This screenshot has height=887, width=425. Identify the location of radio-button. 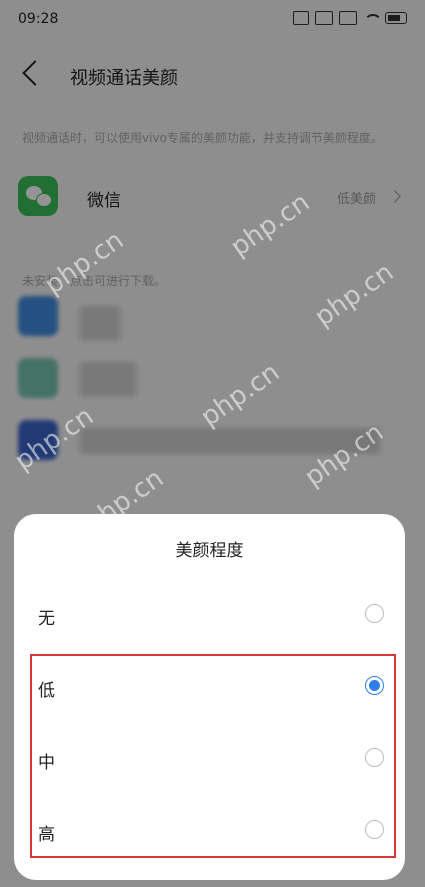
(374, 613).